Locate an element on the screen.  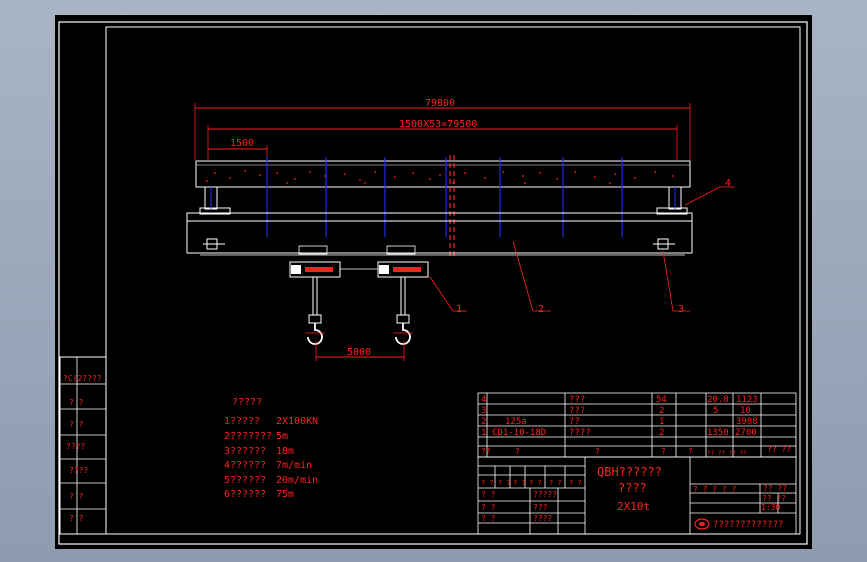
sign-mid: ??? is located at coordinates (540, 507).